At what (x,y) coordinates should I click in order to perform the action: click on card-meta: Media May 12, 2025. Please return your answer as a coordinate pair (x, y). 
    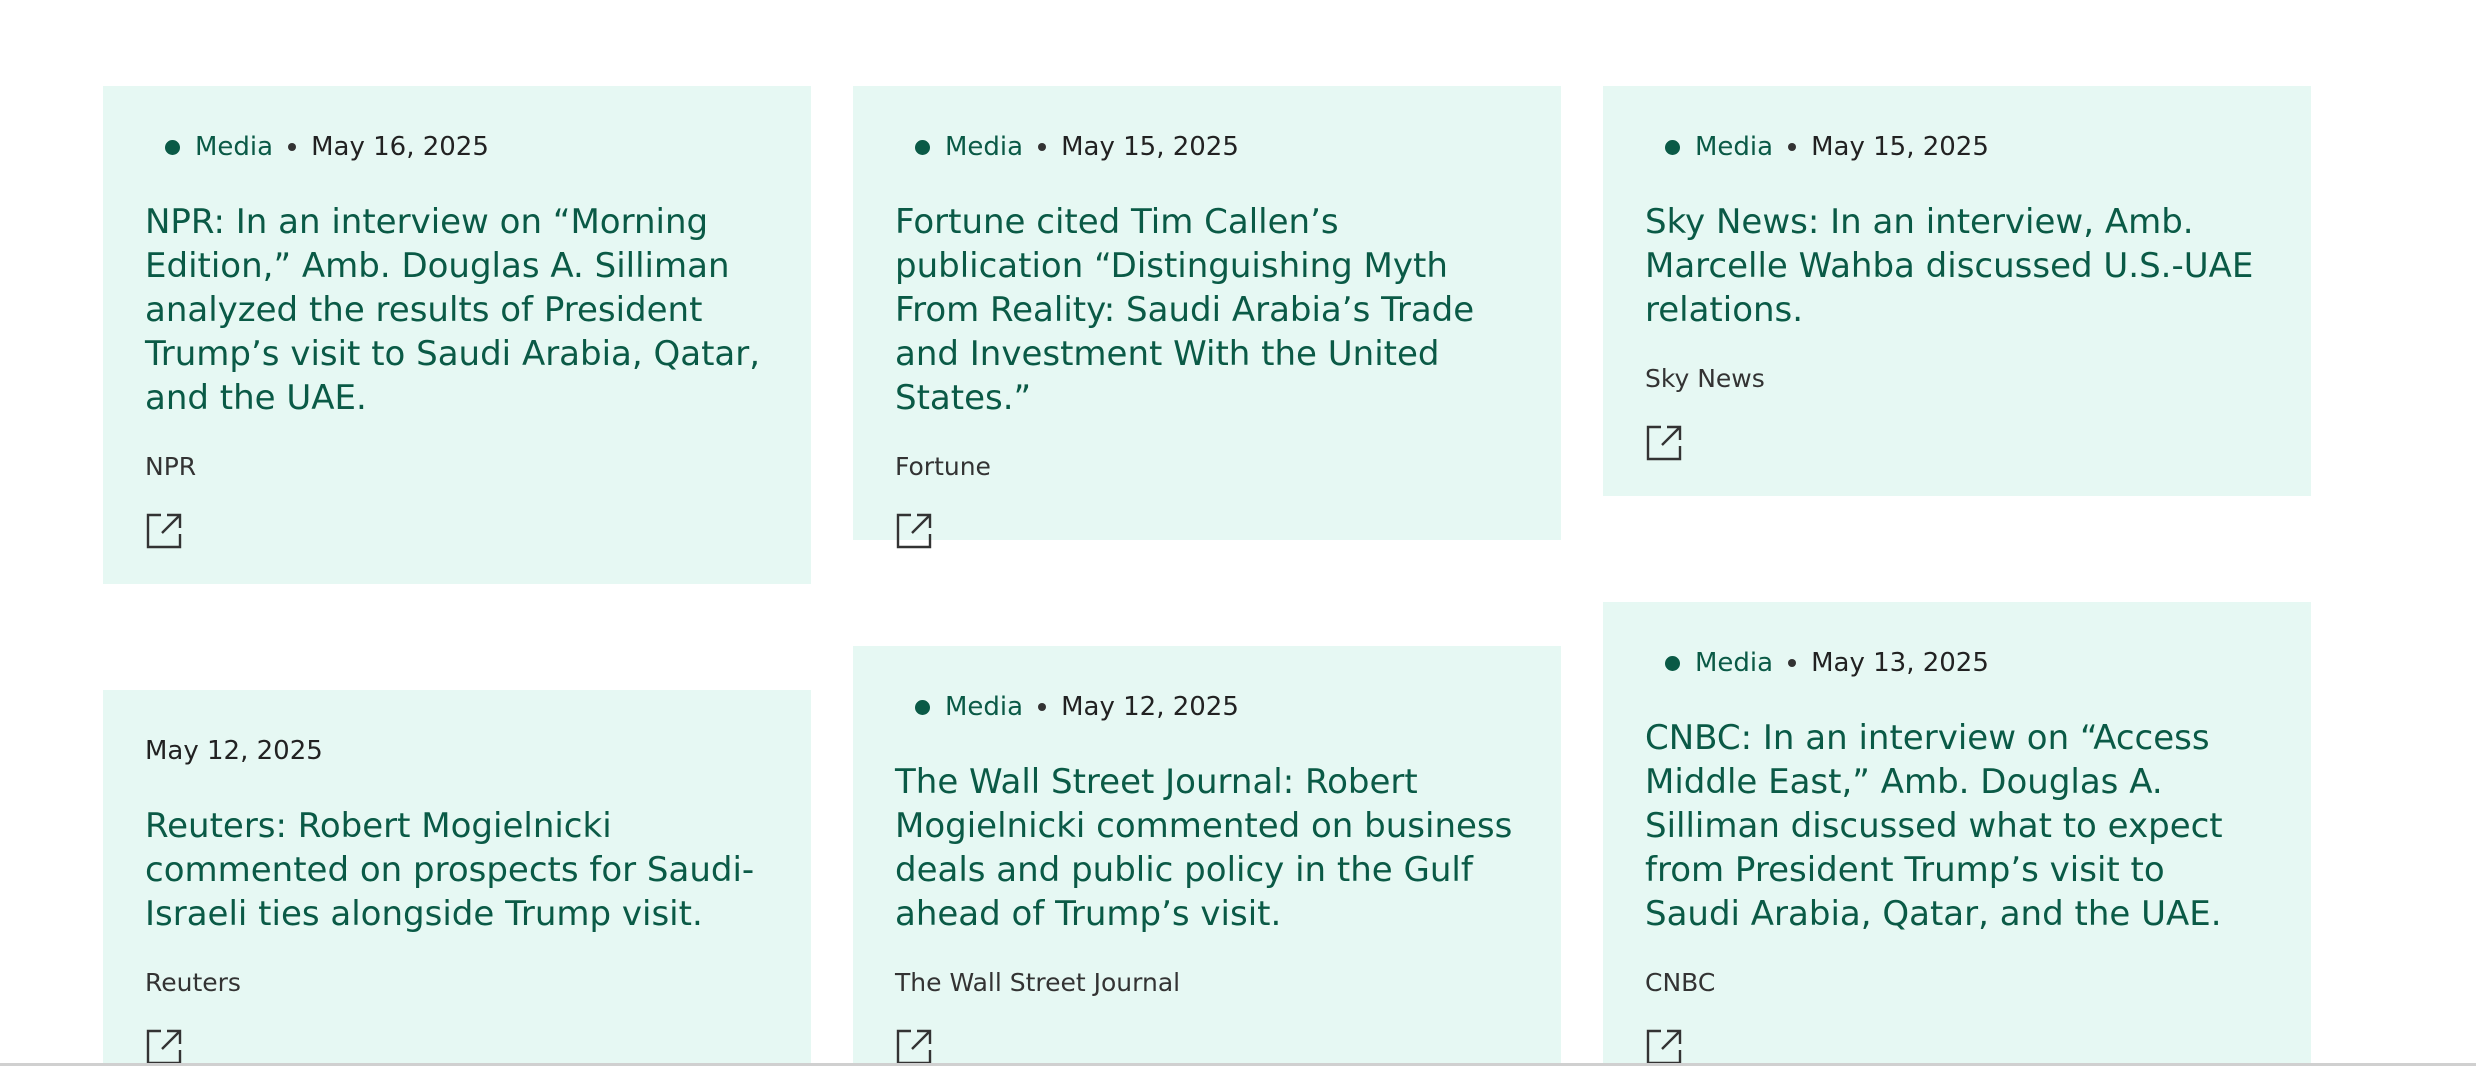
    Looking at the image, I should click on (1207, 707).